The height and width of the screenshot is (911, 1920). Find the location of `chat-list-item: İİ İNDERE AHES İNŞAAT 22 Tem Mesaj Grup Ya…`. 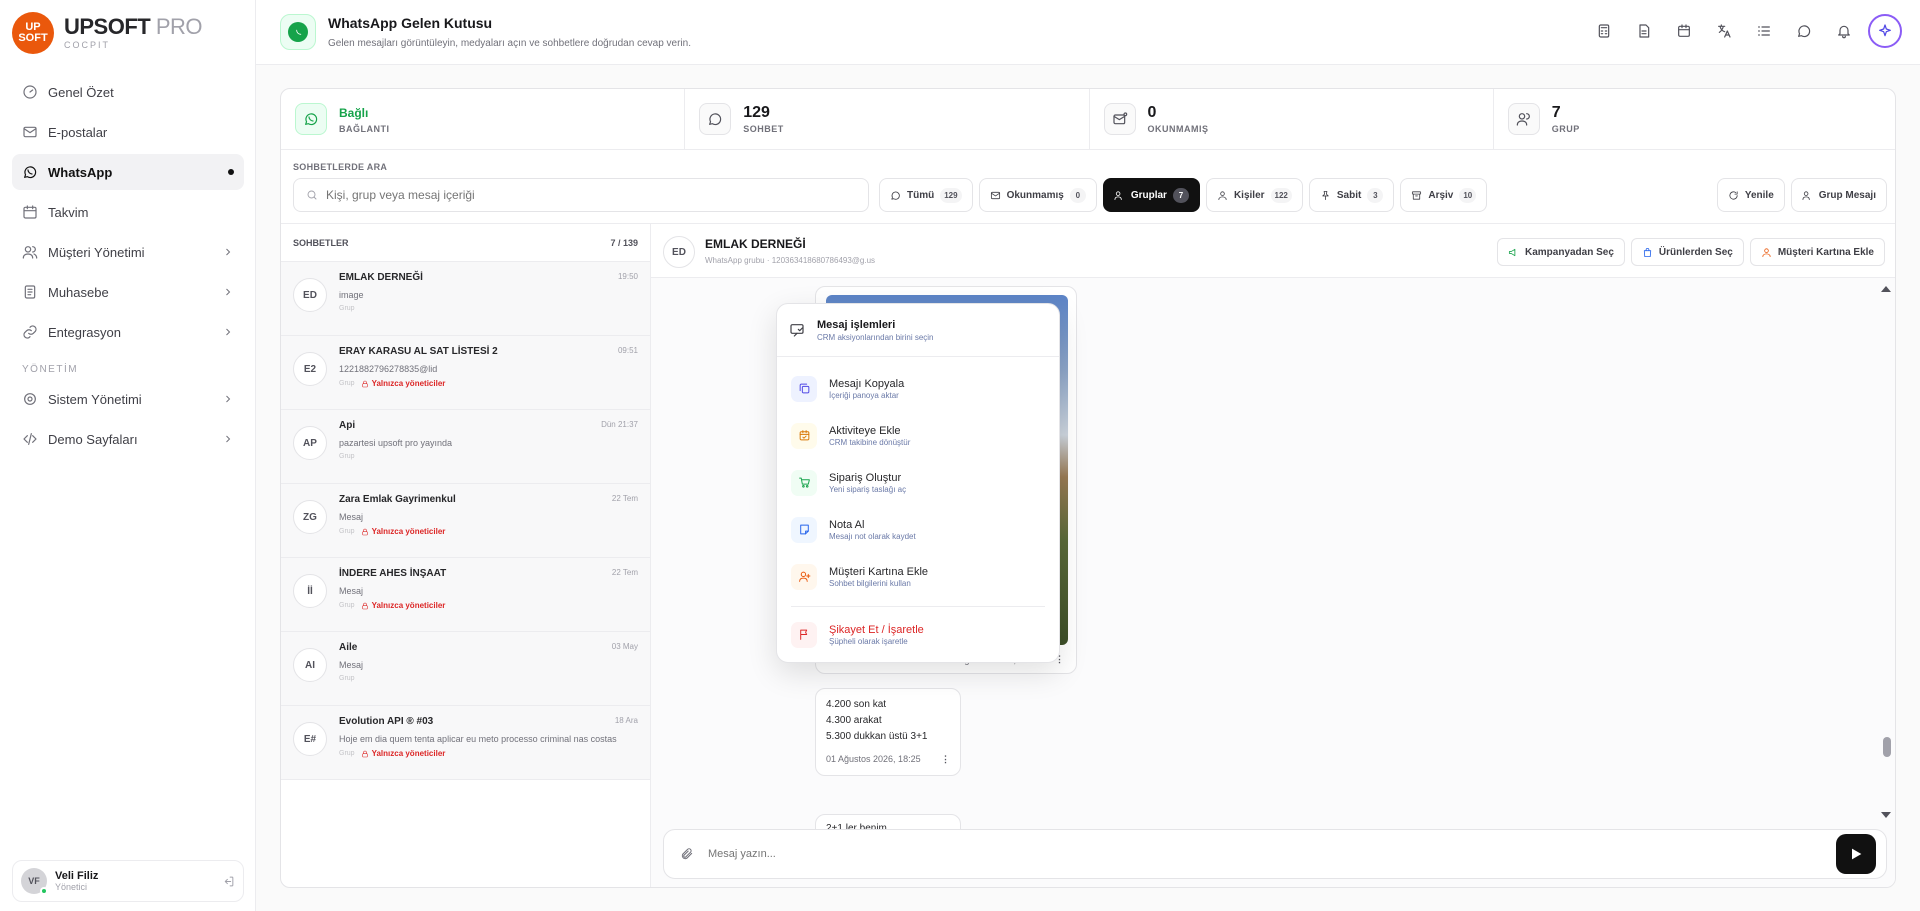

chat-list-item: İİ İNDERE AHES İNŞAAT 22 Tem Mesaj Grup Ya… is located at coordinates (465, 595).